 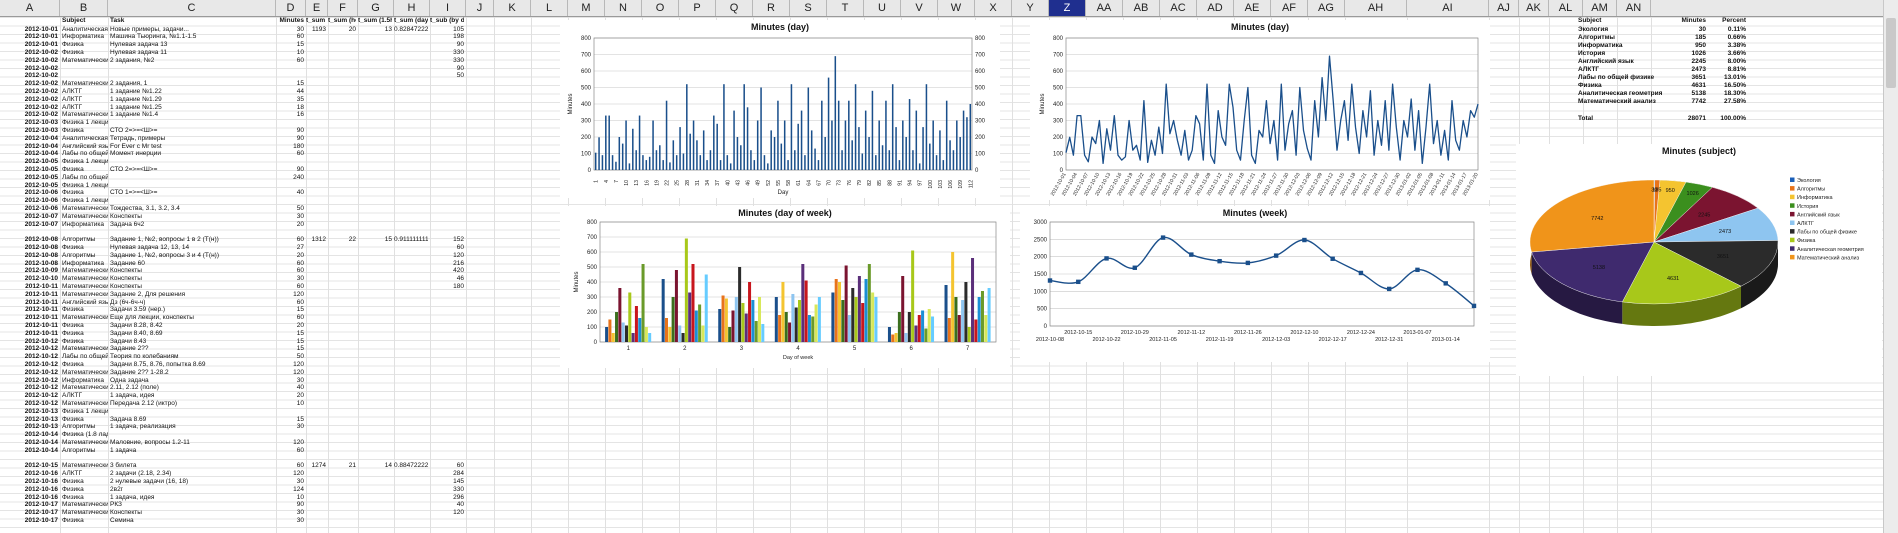 What do you see at coordinates (1104, 8) in the screenshot?
I see `column-header-aa: AA` at bounding box center [1104, 8].